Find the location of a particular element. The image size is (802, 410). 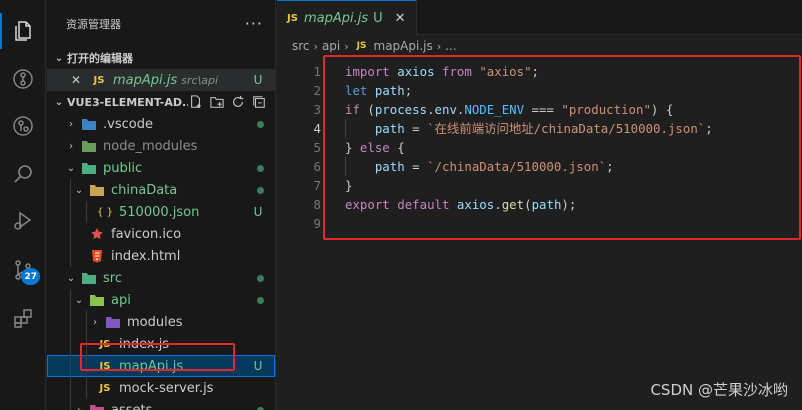

explorer-icon is located at coordinates (23, 31).